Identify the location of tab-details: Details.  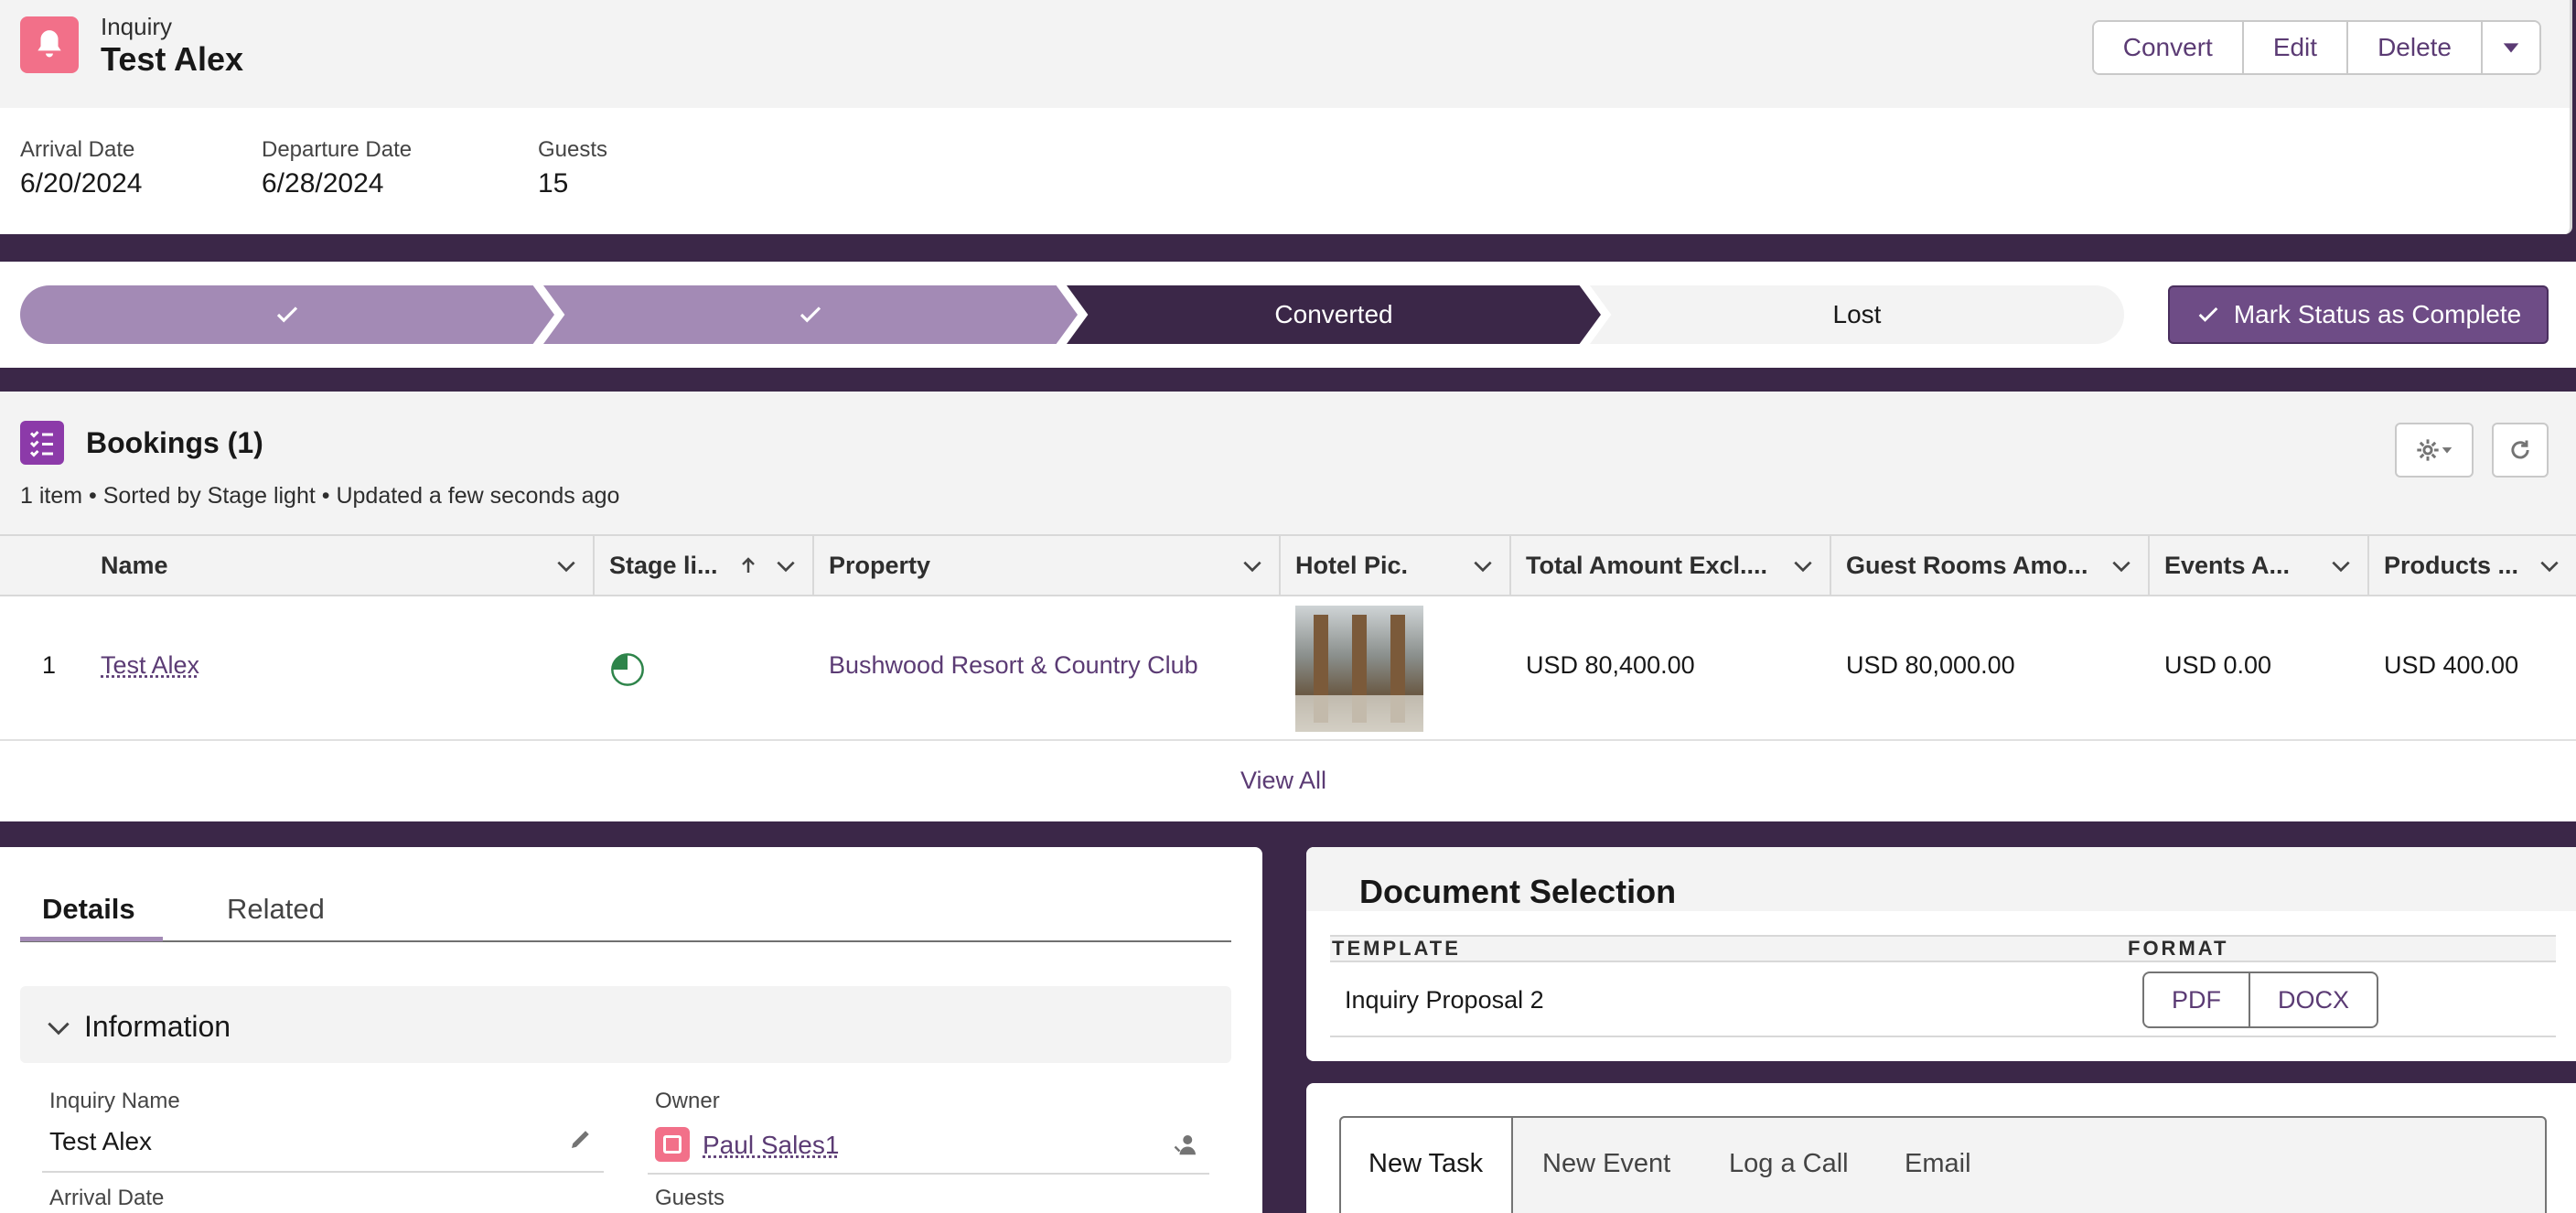
(88, 909).